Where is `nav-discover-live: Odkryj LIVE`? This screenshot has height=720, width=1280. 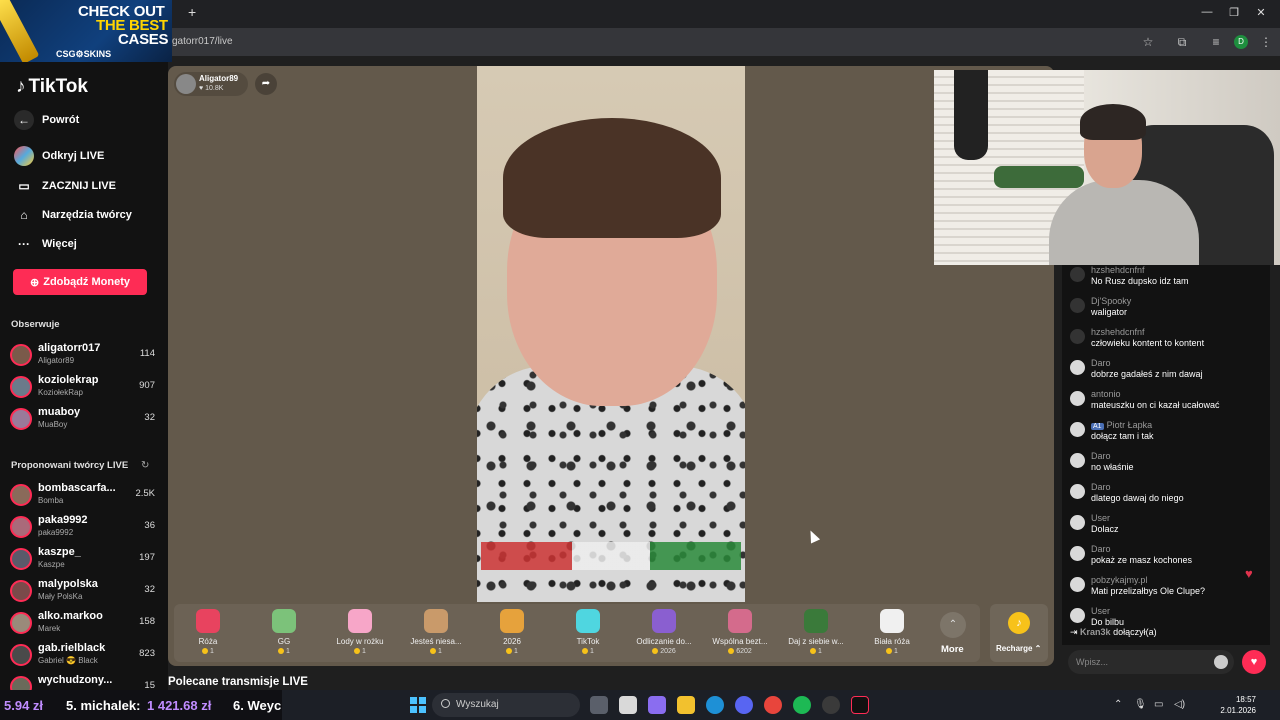 nav-discover-live: Odkryj LIVE is located at coordinates (59, 156).